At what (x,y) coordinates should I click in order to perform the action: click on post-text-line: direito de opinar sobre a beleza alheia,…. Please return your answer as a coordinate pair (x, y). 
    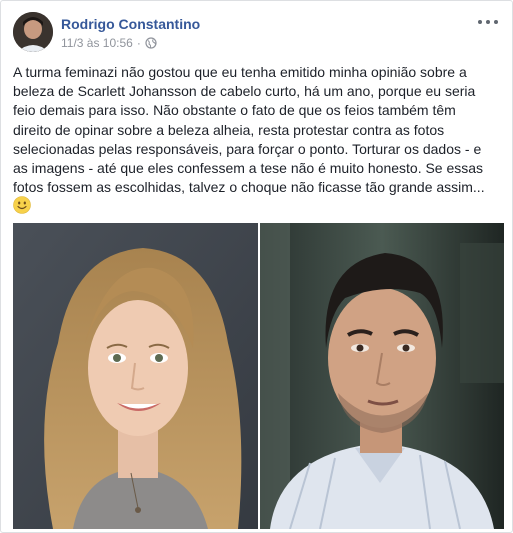
    Looking at the image, I should click on (229, 129).